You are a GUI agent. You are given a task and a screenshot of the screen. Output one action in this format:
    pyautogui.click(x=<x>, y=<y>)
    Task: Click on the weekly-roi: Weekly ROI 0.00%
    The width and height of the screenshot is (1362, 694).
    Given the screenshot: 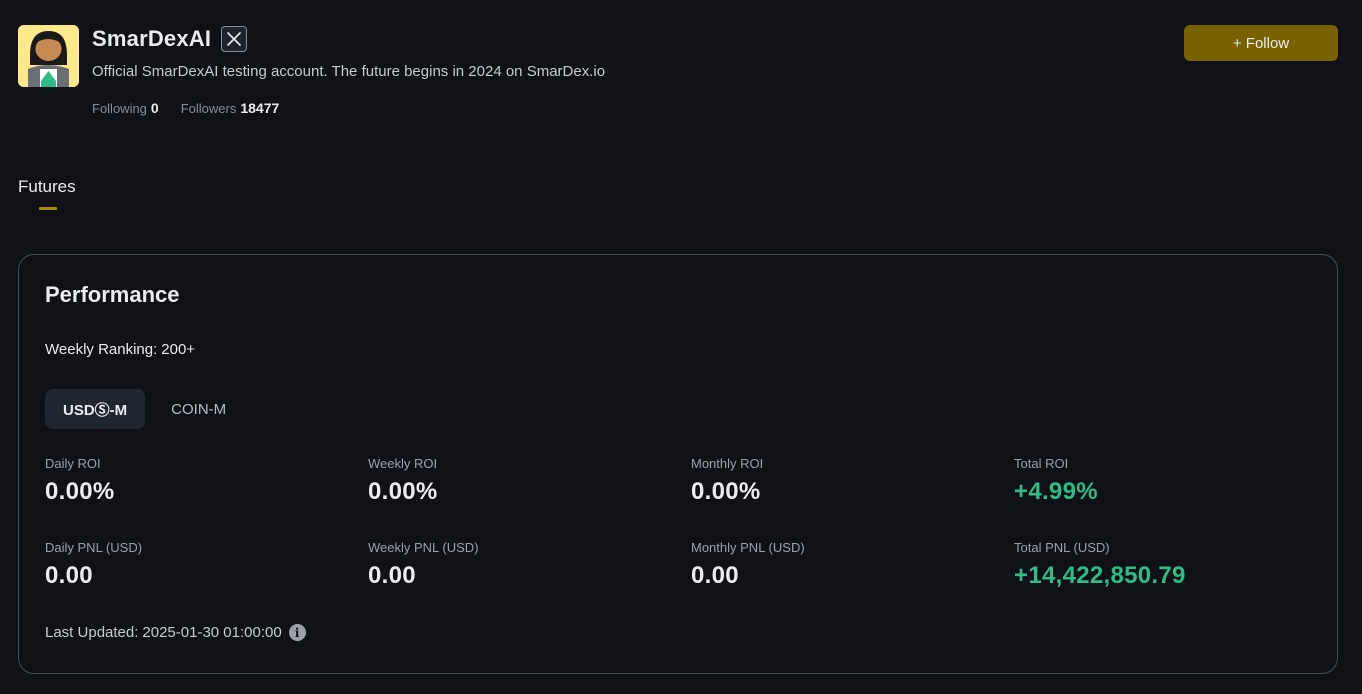 What is the action you would take?
    pyautogui.click(x=403, y=481)
    